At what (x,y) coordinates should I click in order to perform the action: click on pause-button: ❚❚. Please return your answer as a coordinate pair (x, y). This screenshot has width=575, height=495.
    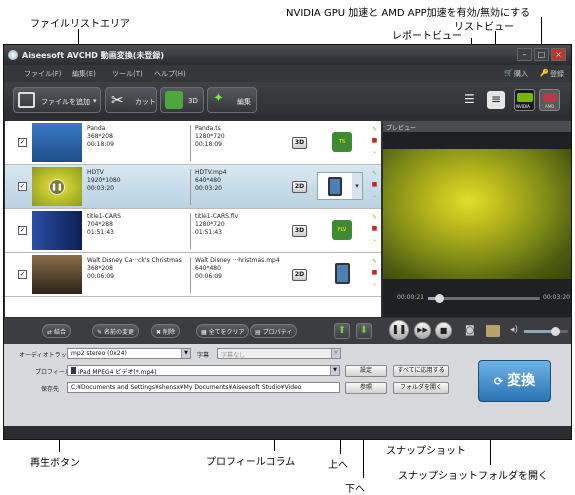
    Looking at the image, I should click on (399, 330).